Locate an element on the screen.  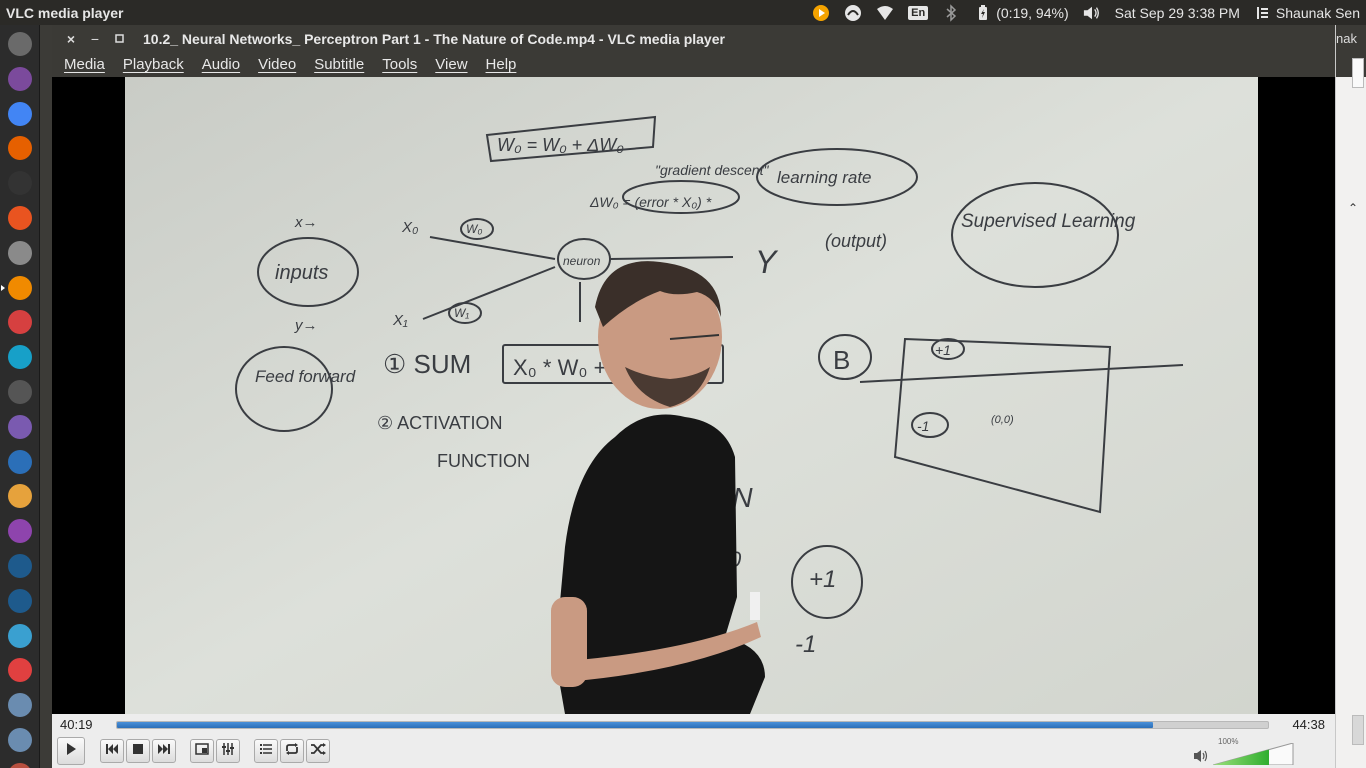
background-window-title: nak is located at coordinates (1351, 38).